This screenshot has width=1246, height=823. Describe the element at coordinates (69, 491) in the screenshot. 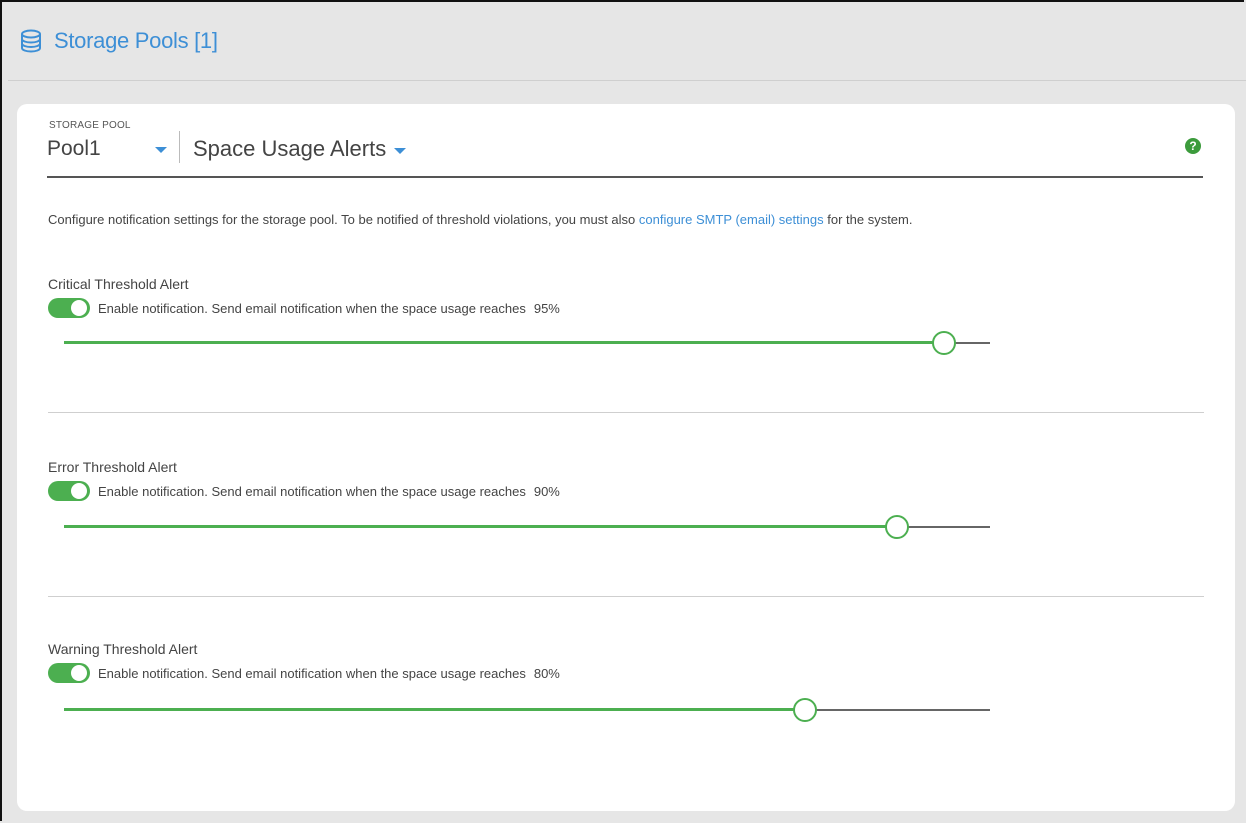

I see `error-enable-toggle` at that location.